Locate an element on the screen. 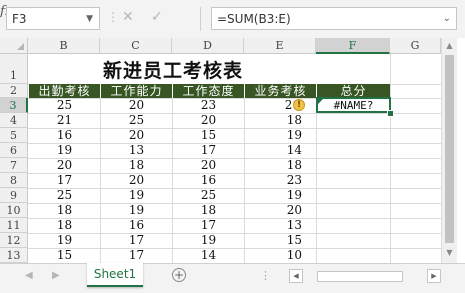 This screenshot has height=293, width=465. drag-handle-icon: ⋮ is located at coordinates (113, 17).